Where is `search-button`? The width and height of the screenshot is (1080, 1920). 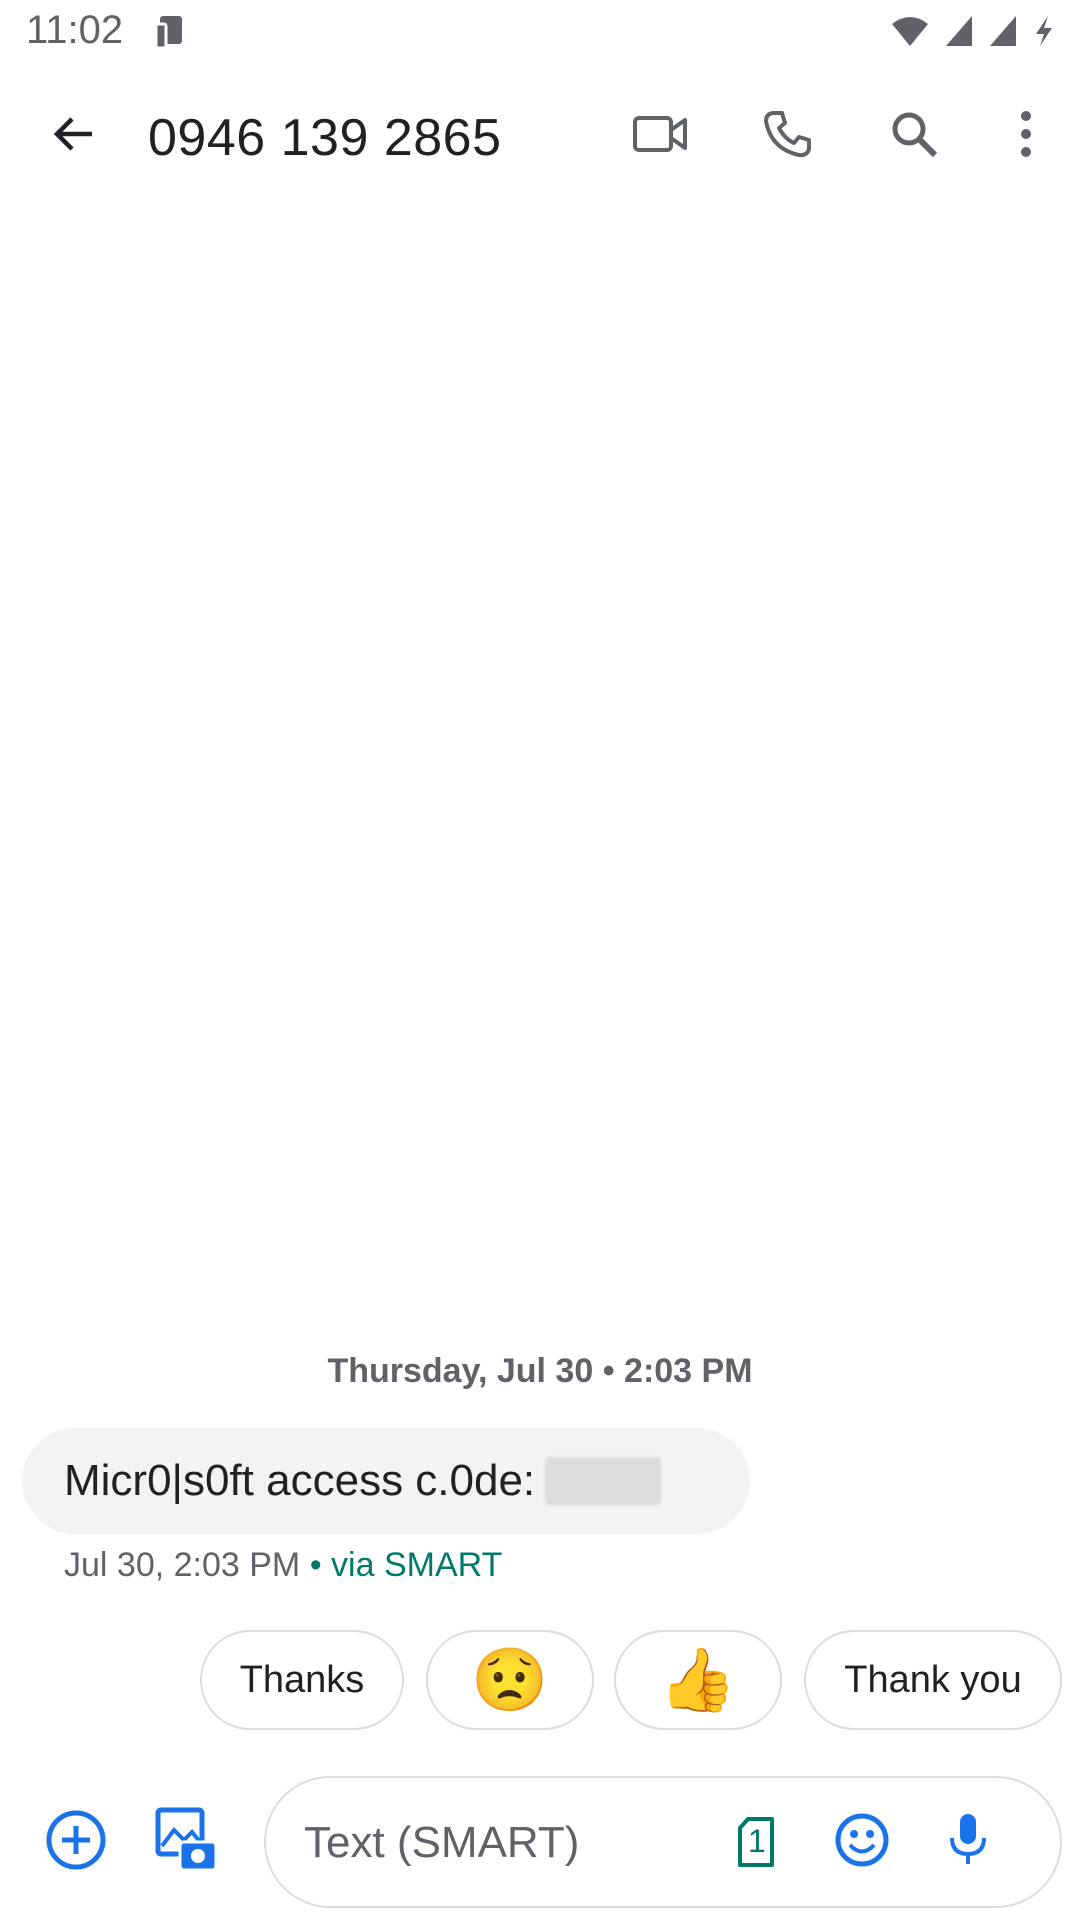 search-button is located at coordinates (914, 136).